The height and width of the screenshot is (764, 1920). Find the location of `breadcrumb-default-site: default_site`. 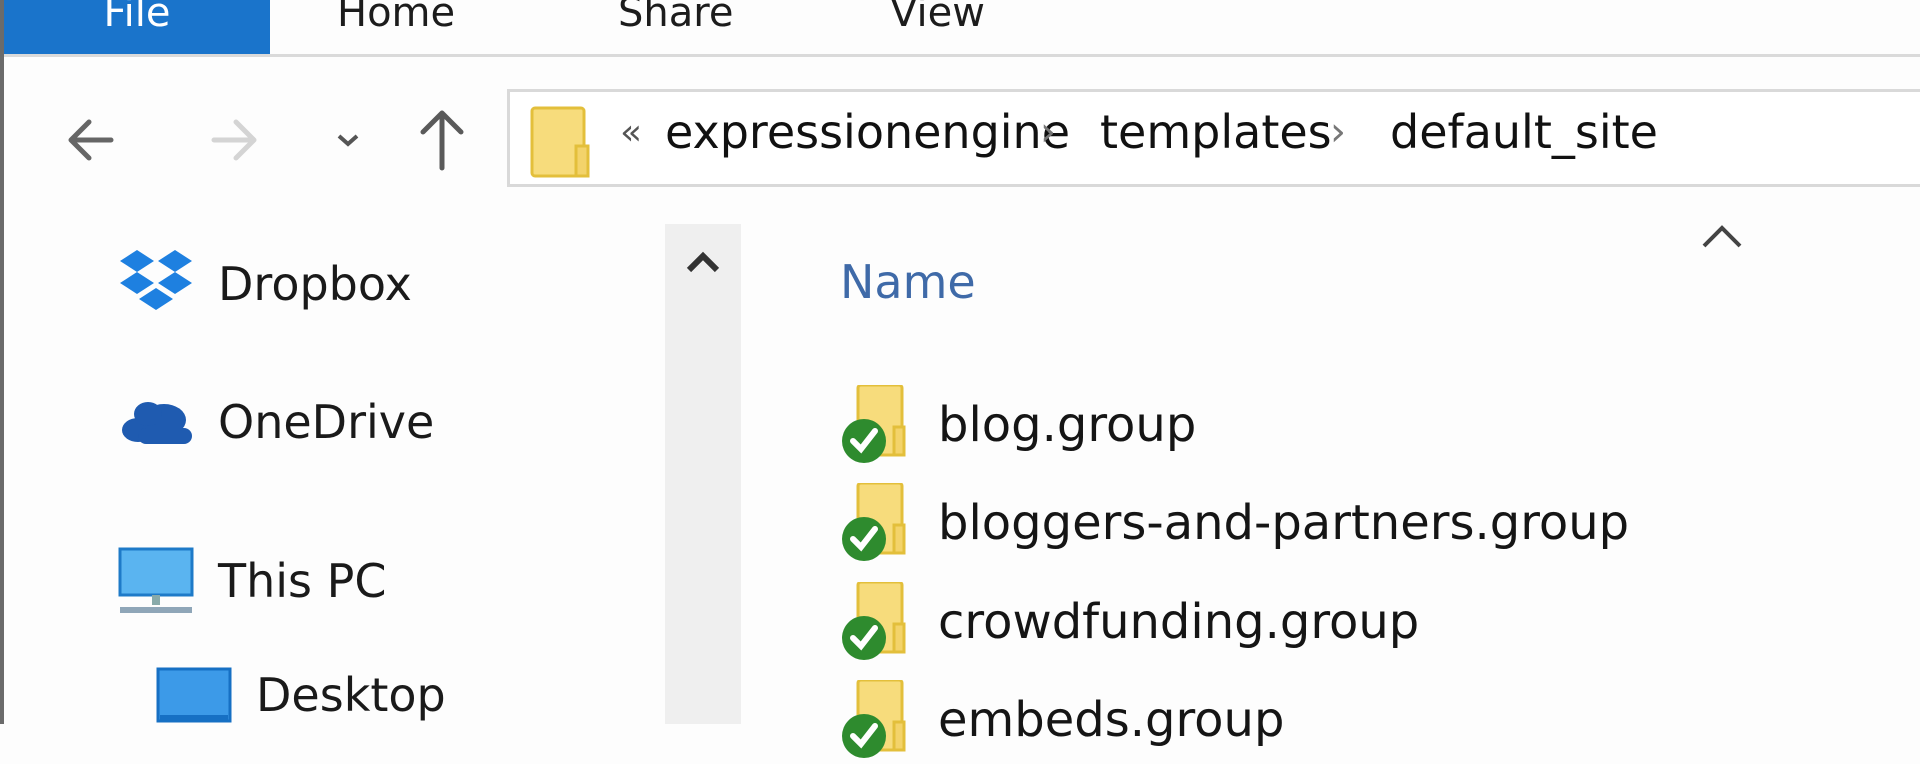

breadcrumb-default-site: default_site is located at coordinates (1524, 132).